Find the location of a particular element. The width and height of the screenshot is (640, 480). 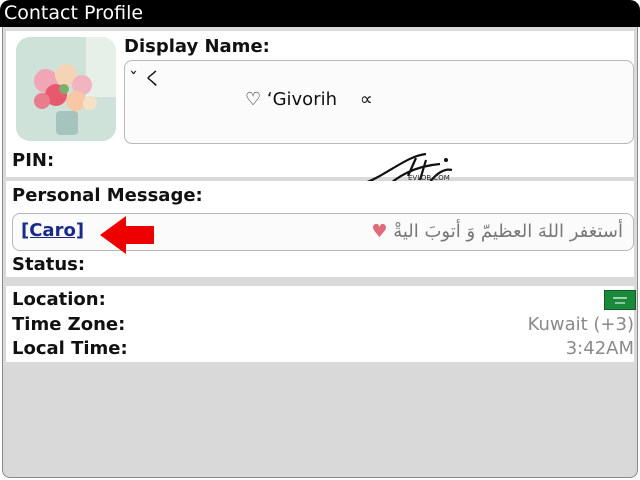

local-time-value: 3:42AM is located at coordinates (599, 348).